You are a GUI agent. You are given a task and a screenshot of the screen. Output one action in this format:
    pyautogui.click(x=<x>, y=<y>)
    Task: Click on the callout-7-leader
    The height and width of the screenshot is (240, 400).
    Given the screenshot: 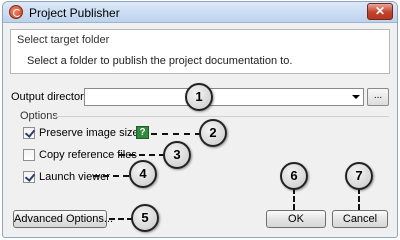 What is the action you would take?
    pyautogui.click(x=359, y=199)
    